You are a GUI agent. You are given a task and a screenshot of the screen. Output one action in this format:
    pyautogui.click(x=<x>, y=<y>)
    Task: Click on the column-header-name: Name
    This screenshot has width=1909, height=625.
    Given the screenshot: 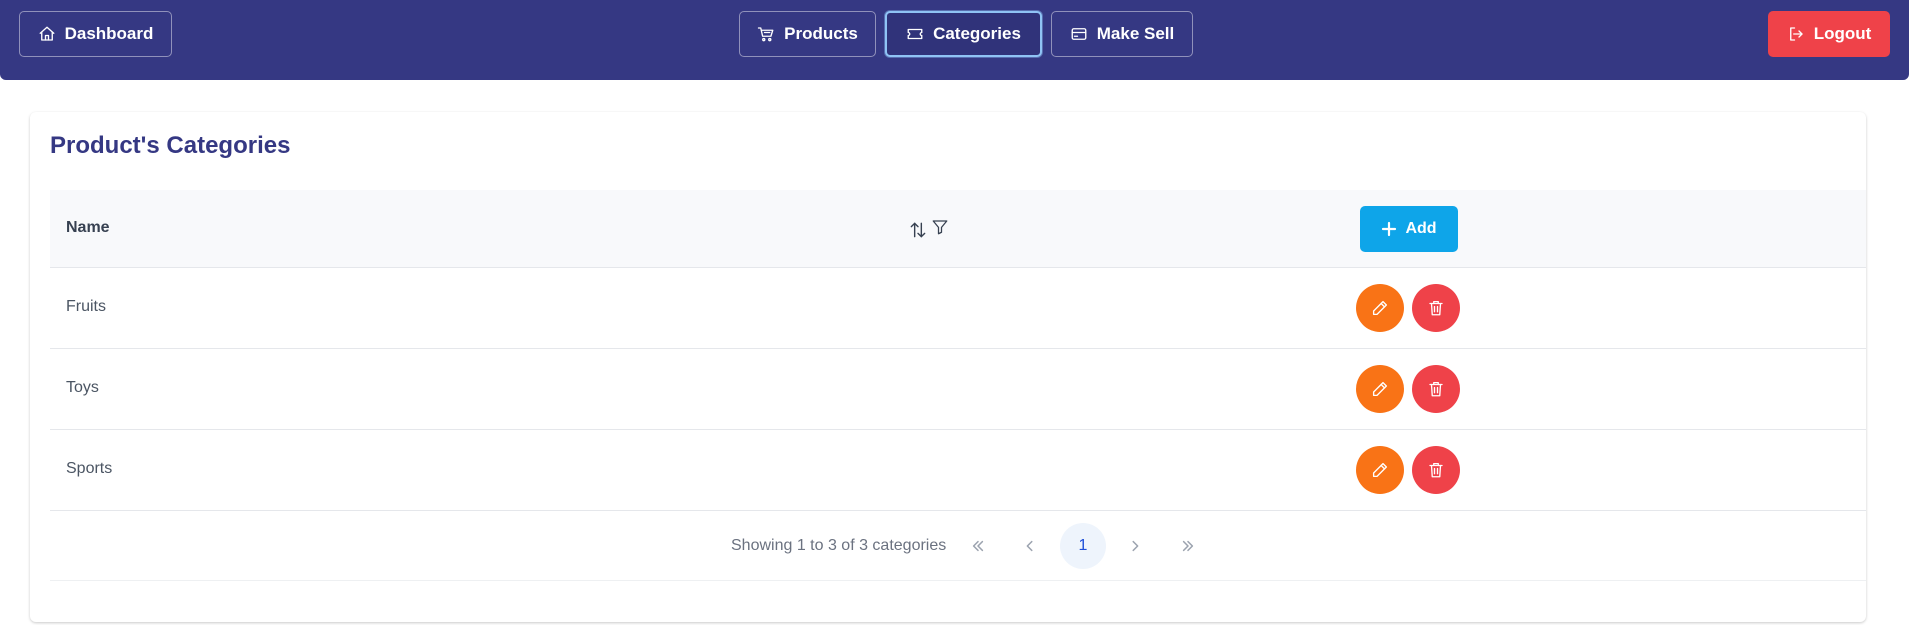 What is the action you would take?
    pyautogui.click(x=88, y=228)
    